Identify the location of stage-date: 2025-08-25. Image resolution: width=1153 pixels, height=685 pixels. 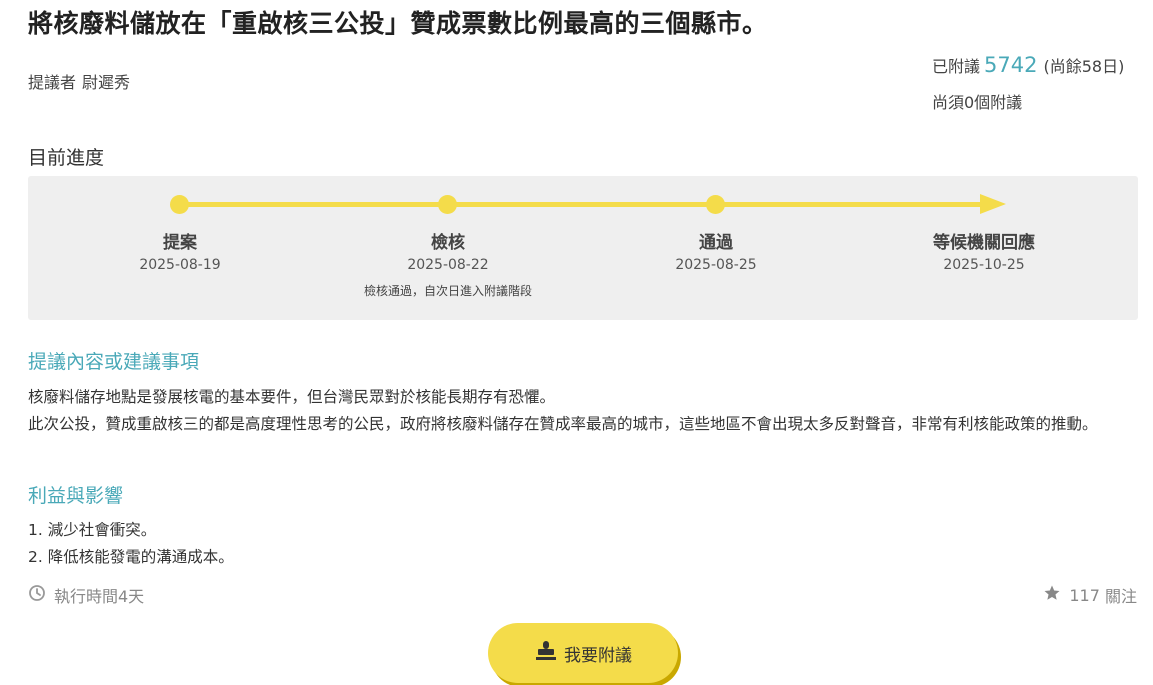
(716, 265).